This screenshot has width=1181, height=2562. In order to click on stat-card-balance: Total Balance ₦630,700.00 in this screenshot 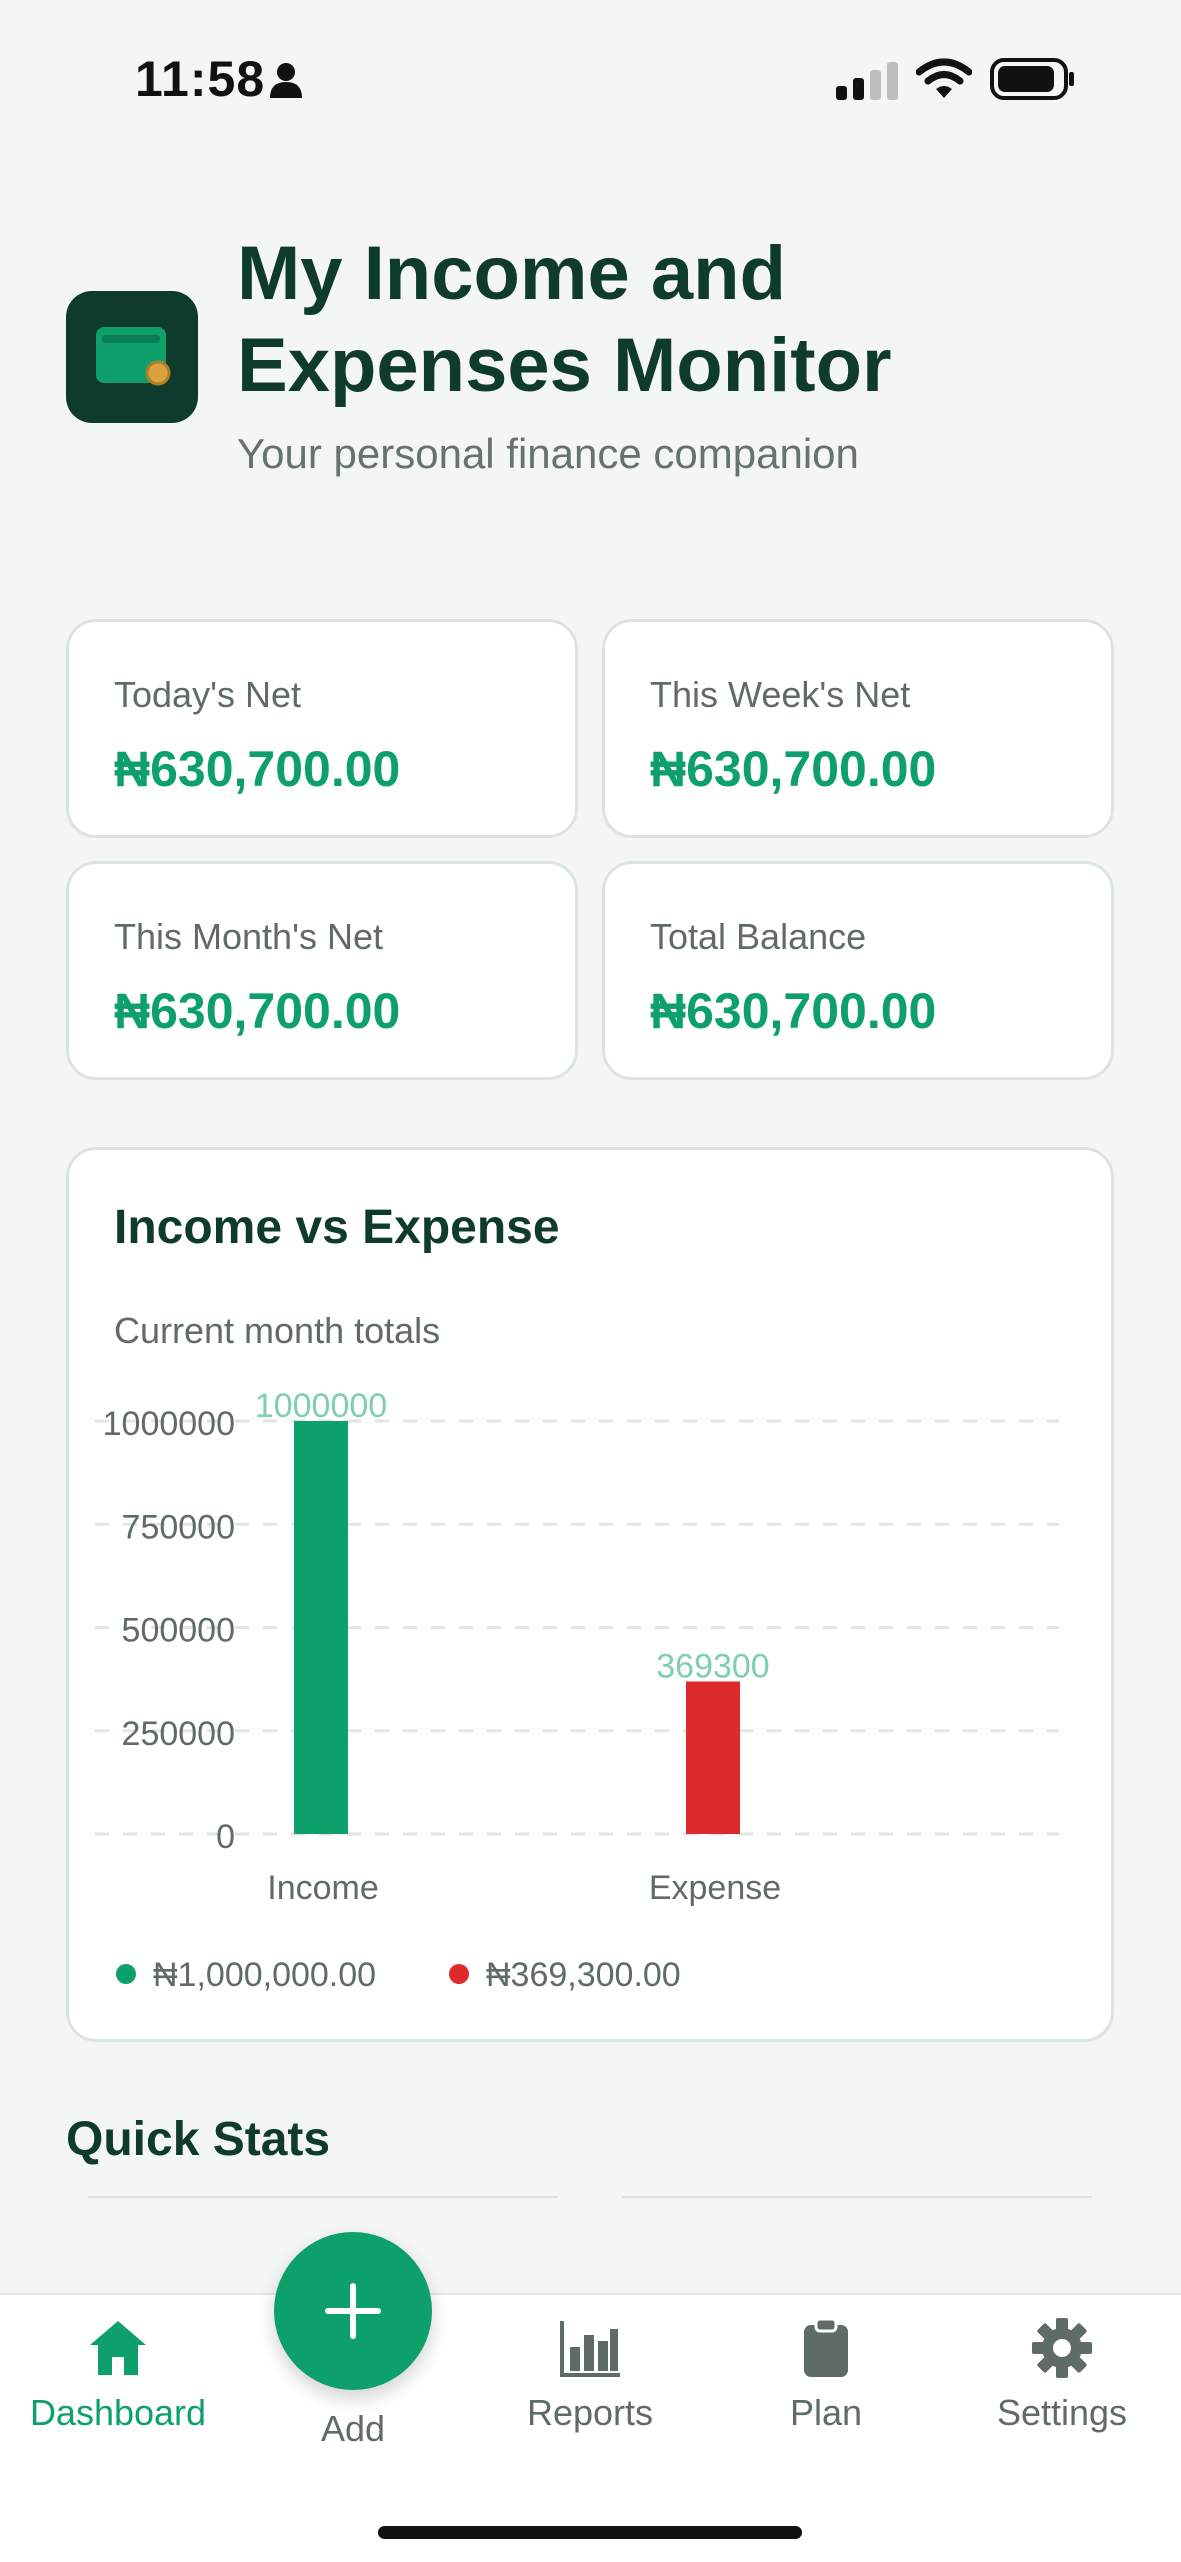, I will do `click(858, 970)`.